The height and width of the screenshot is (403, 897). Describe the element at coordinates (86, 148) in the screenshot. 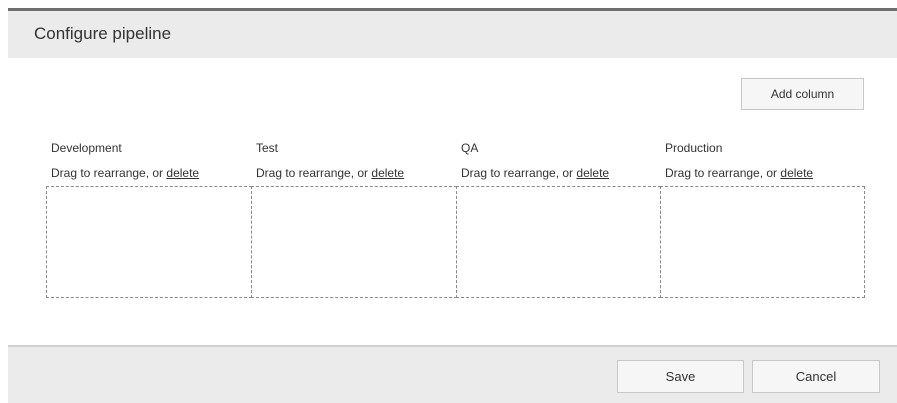

I see `column-title: Development` at that location.